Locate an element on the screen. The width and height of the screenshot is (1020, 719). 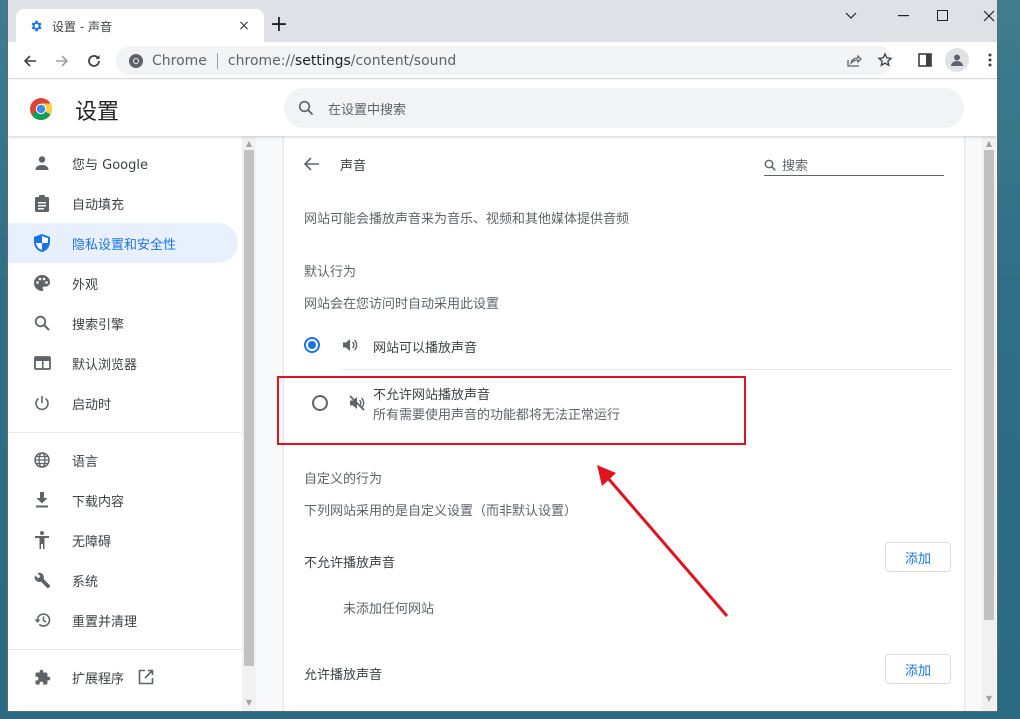
browser-toolbar: Chrome chrome://settings/content/sound is located at coordinates (502, 60).